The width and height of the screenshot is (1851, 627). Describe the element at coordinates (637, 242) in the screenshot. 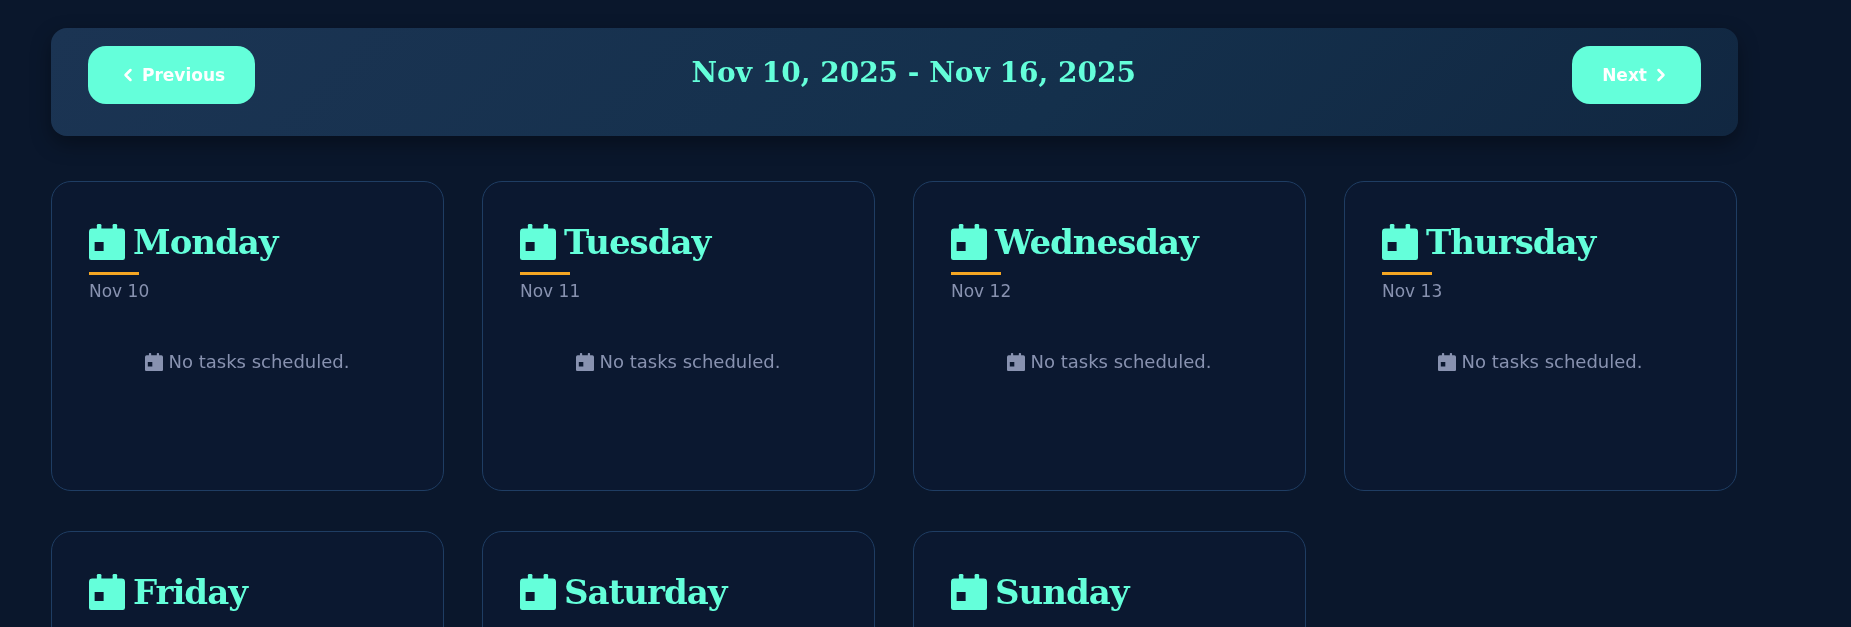

I see `day-title: Tuesday` at that location.